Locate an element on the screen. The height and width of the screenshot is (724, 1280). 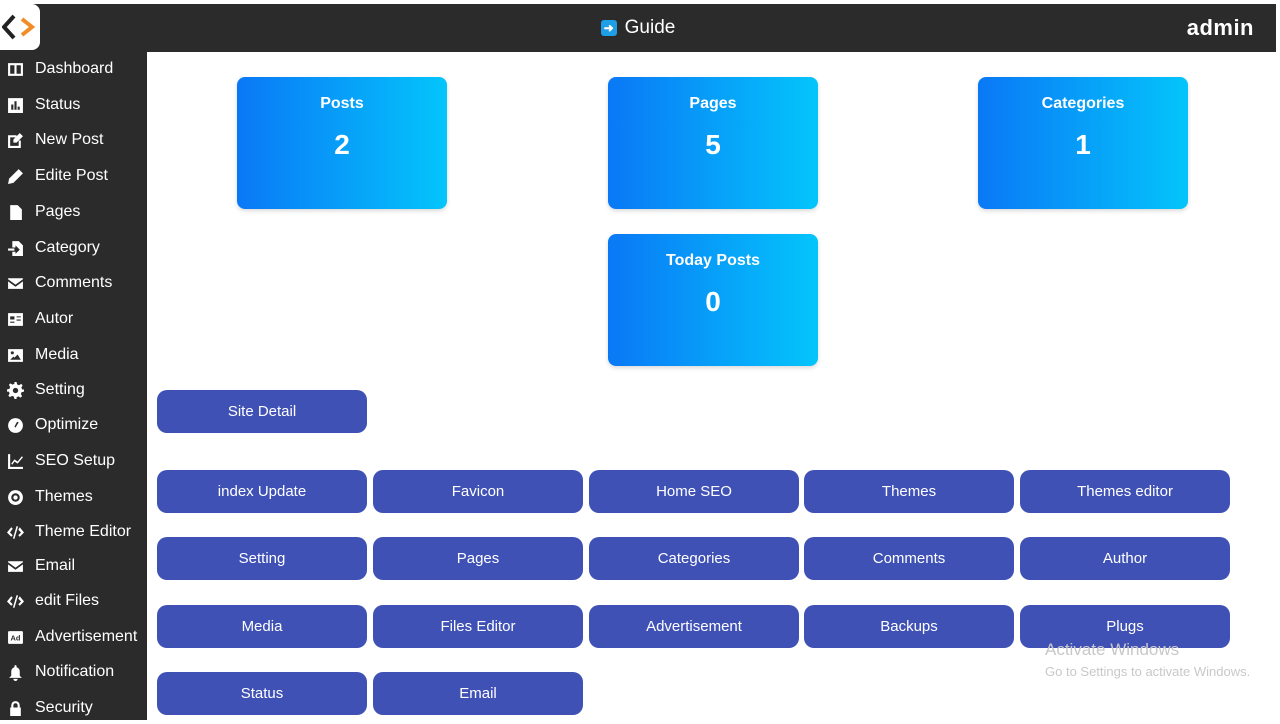
sidebar-item-edit-files: edit Files is located at coordinates (73, 601).